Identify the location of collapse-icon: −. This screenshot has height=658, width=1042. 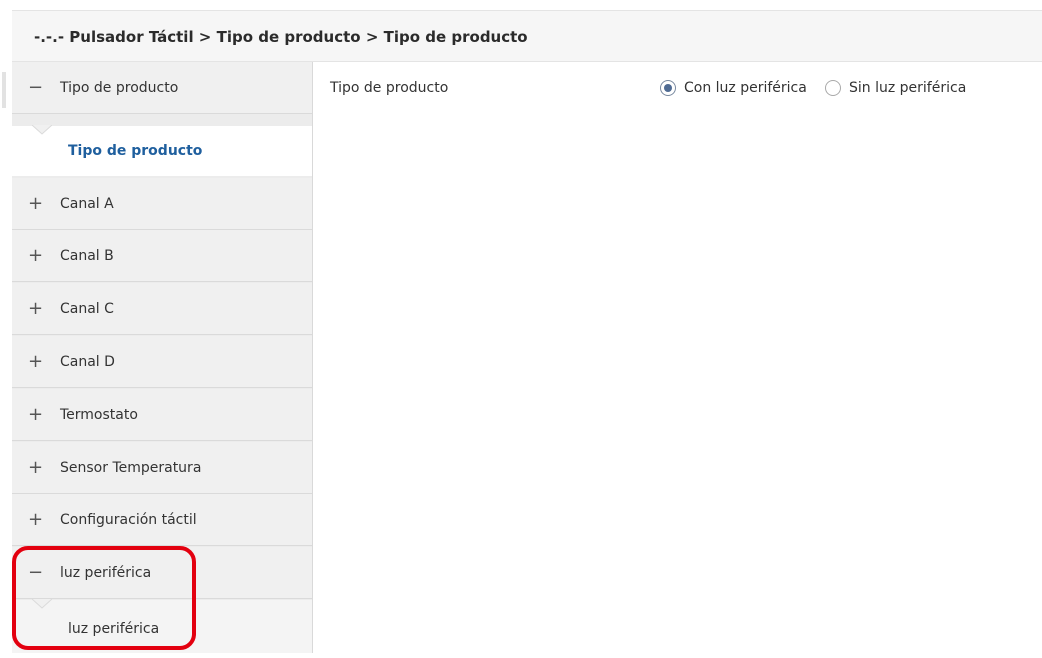
(35, 88).